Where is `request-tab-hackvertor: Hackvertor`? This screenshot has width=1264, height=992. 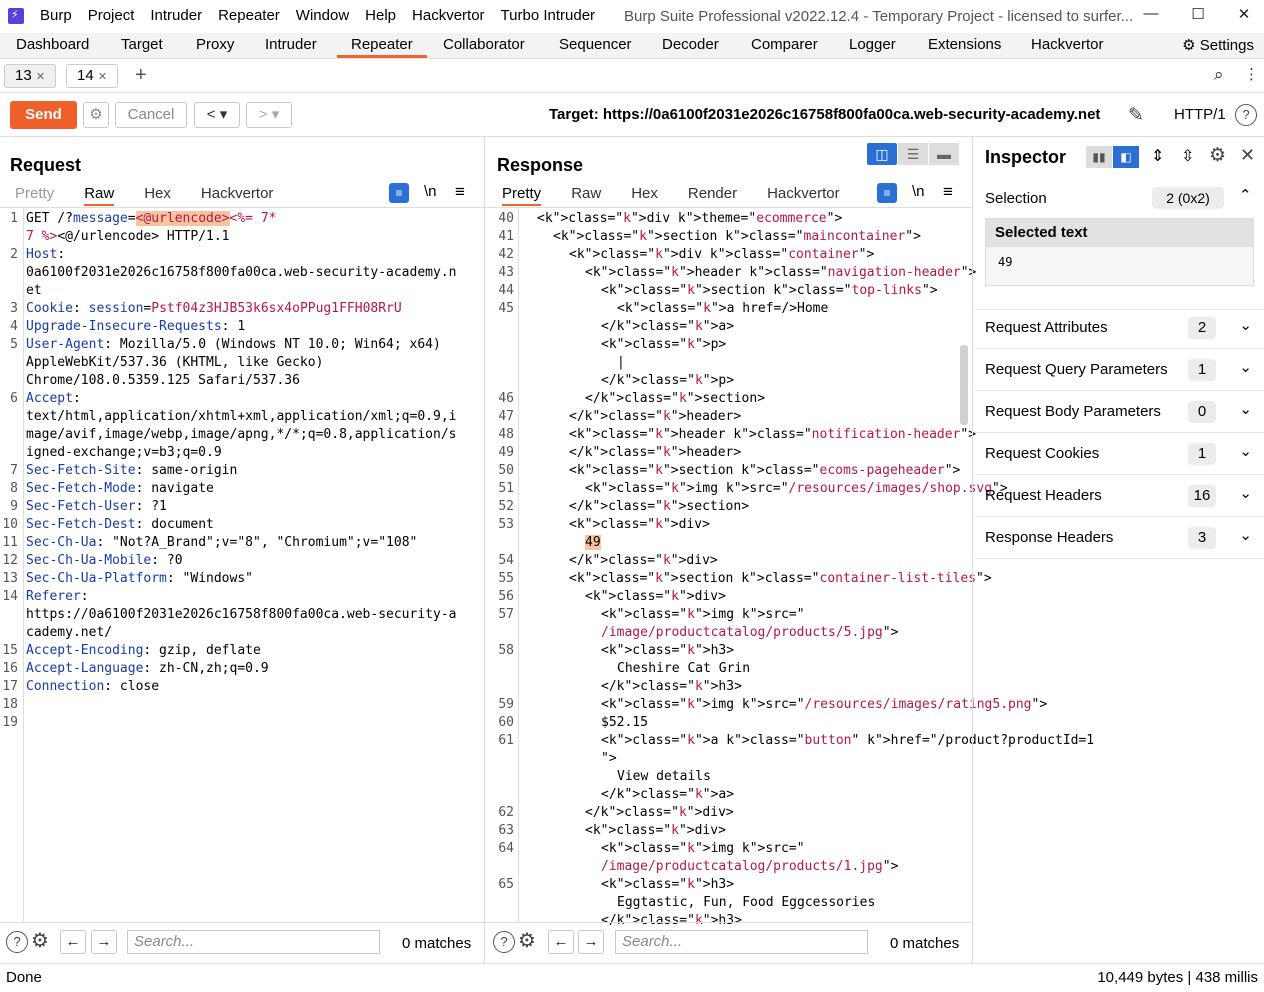
request-tab-hackvertor: Hackvertor is located at coordinates (237, 195).